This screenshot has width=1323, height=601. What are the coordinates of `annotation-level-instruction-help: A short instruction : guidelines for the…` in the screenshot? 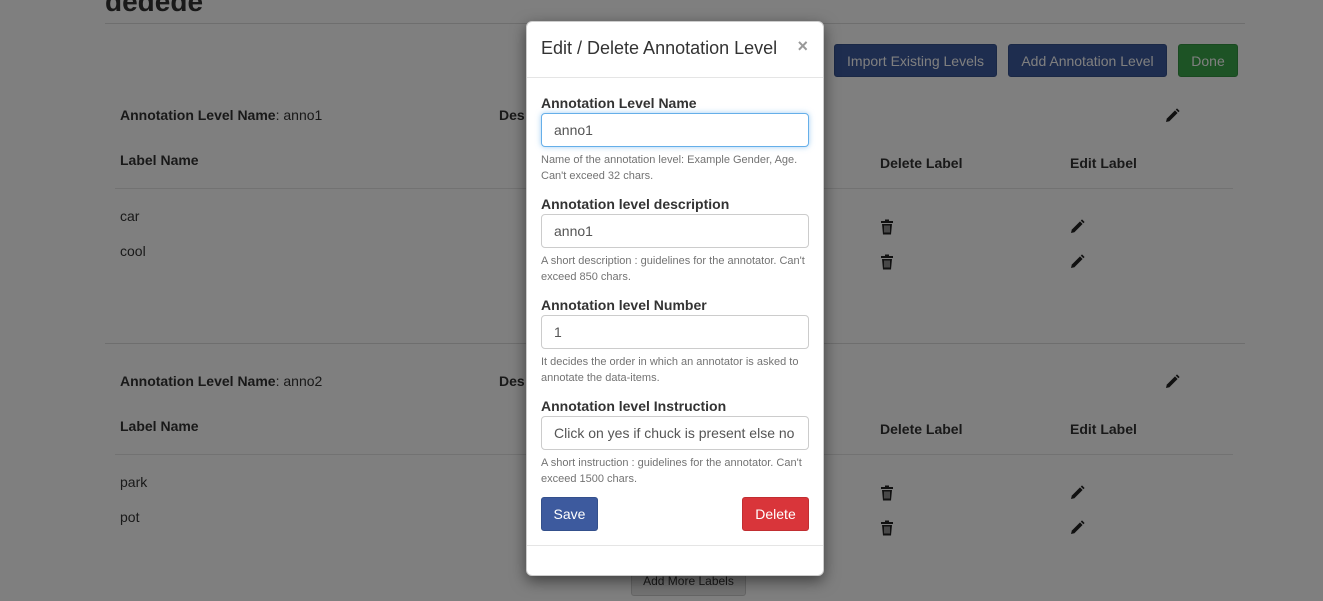 It's located at (671, 471).